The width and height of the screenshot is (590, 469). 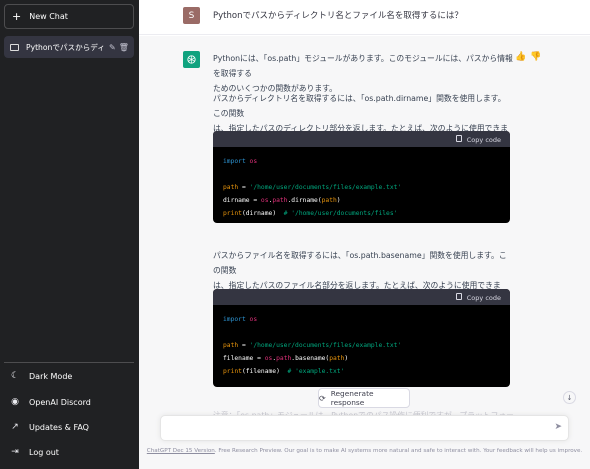 What do you see at coordinates (44, 452) in the screenshot?
I see `logout-label: Log out` at bounding box center [44, 452].